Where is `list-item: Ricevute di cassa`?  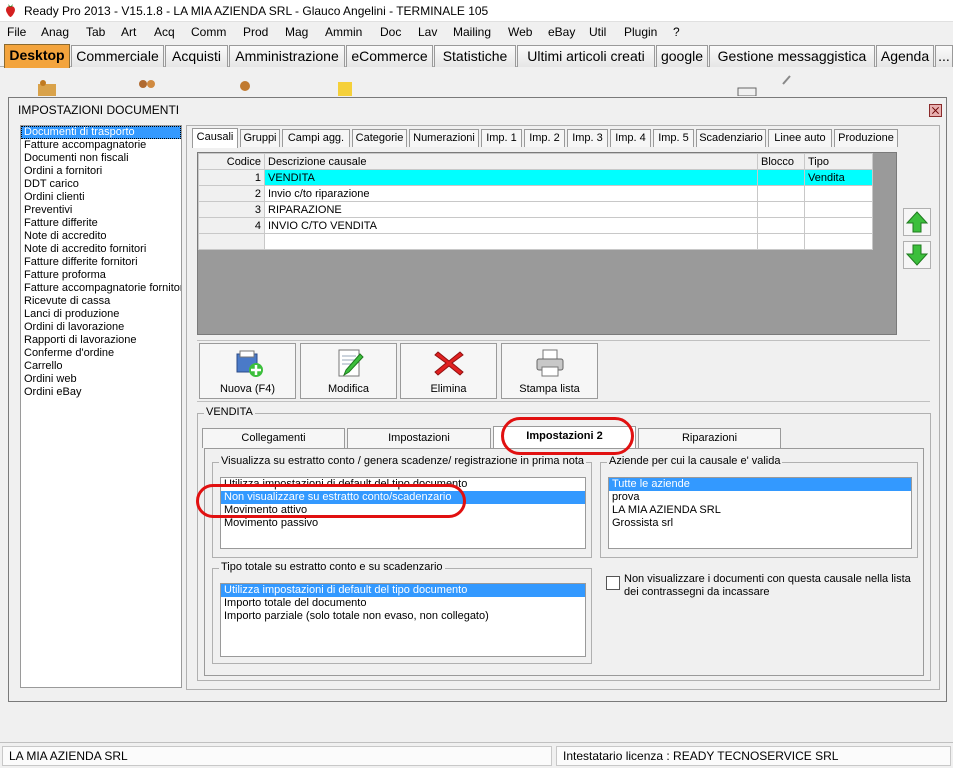
list-item: Ricevute di cassa is located at coordinates (101, 301).